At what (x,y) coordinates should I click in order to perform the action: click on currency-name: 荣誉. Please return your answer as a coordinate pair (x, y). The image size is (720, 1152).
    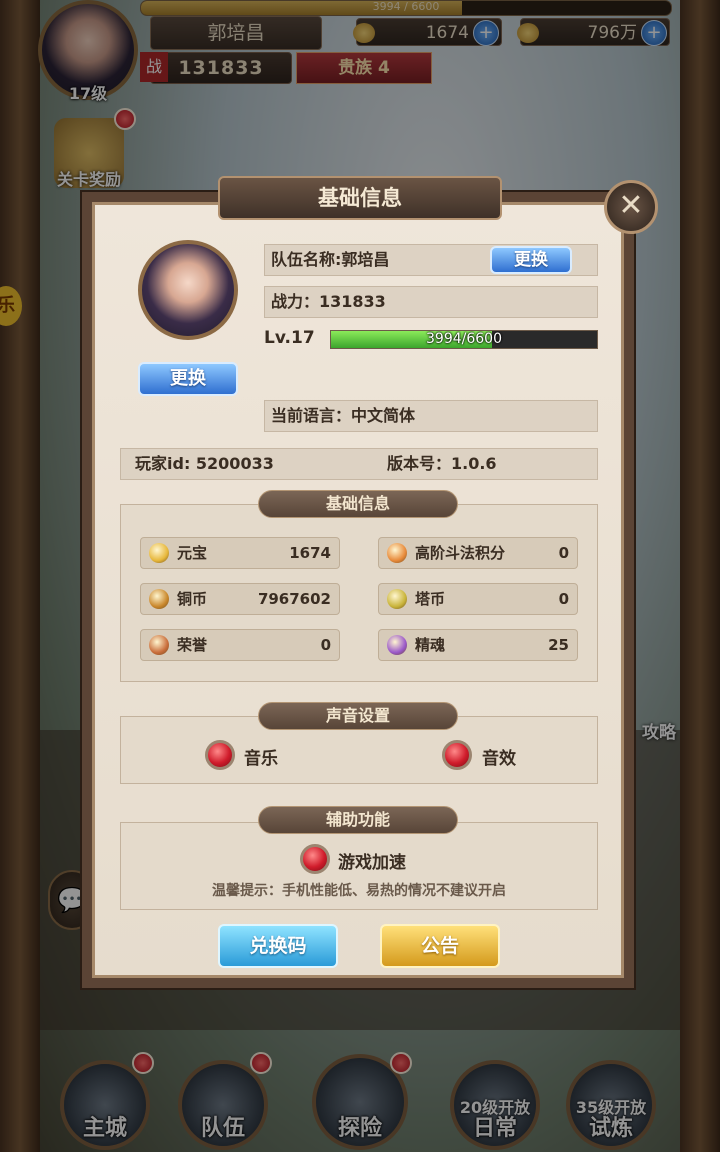
    Looking at the image, I should click on (192, 645).